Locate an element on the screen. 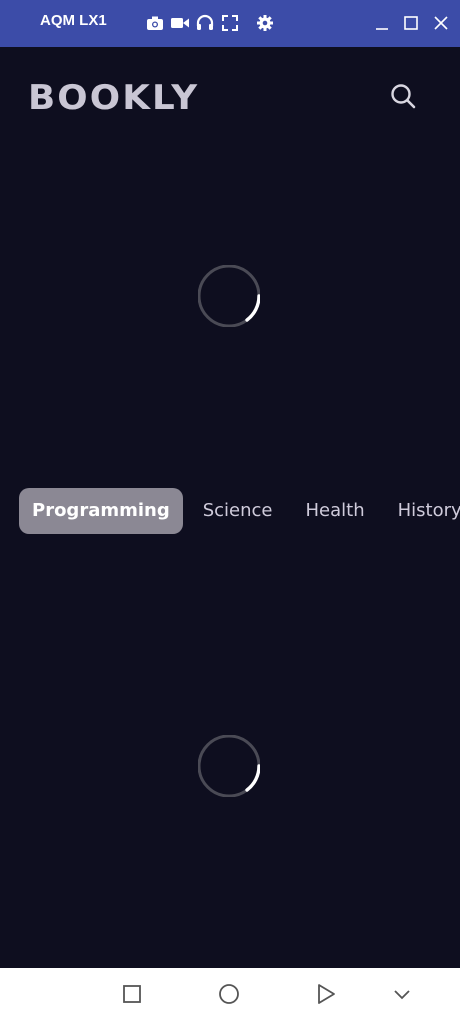 The width and height of the screenshot is (460, 1020). headphones-icon is located at coordinates (205, 23).